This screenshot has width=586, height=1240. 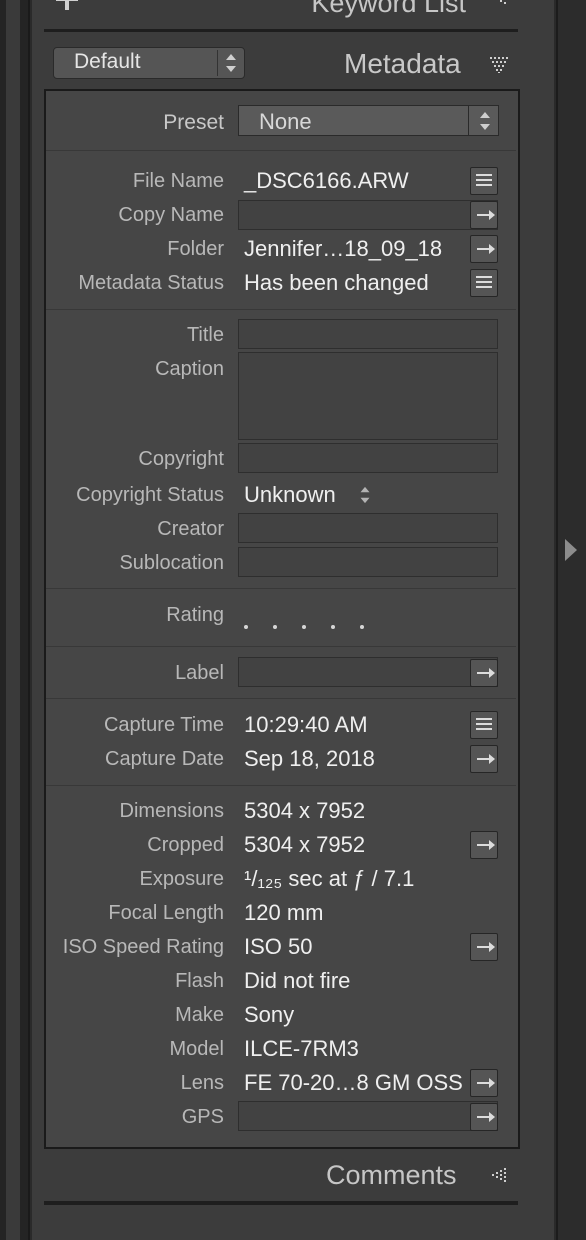 I want to click on flash-label: Flash, so click(x=199, y=981).